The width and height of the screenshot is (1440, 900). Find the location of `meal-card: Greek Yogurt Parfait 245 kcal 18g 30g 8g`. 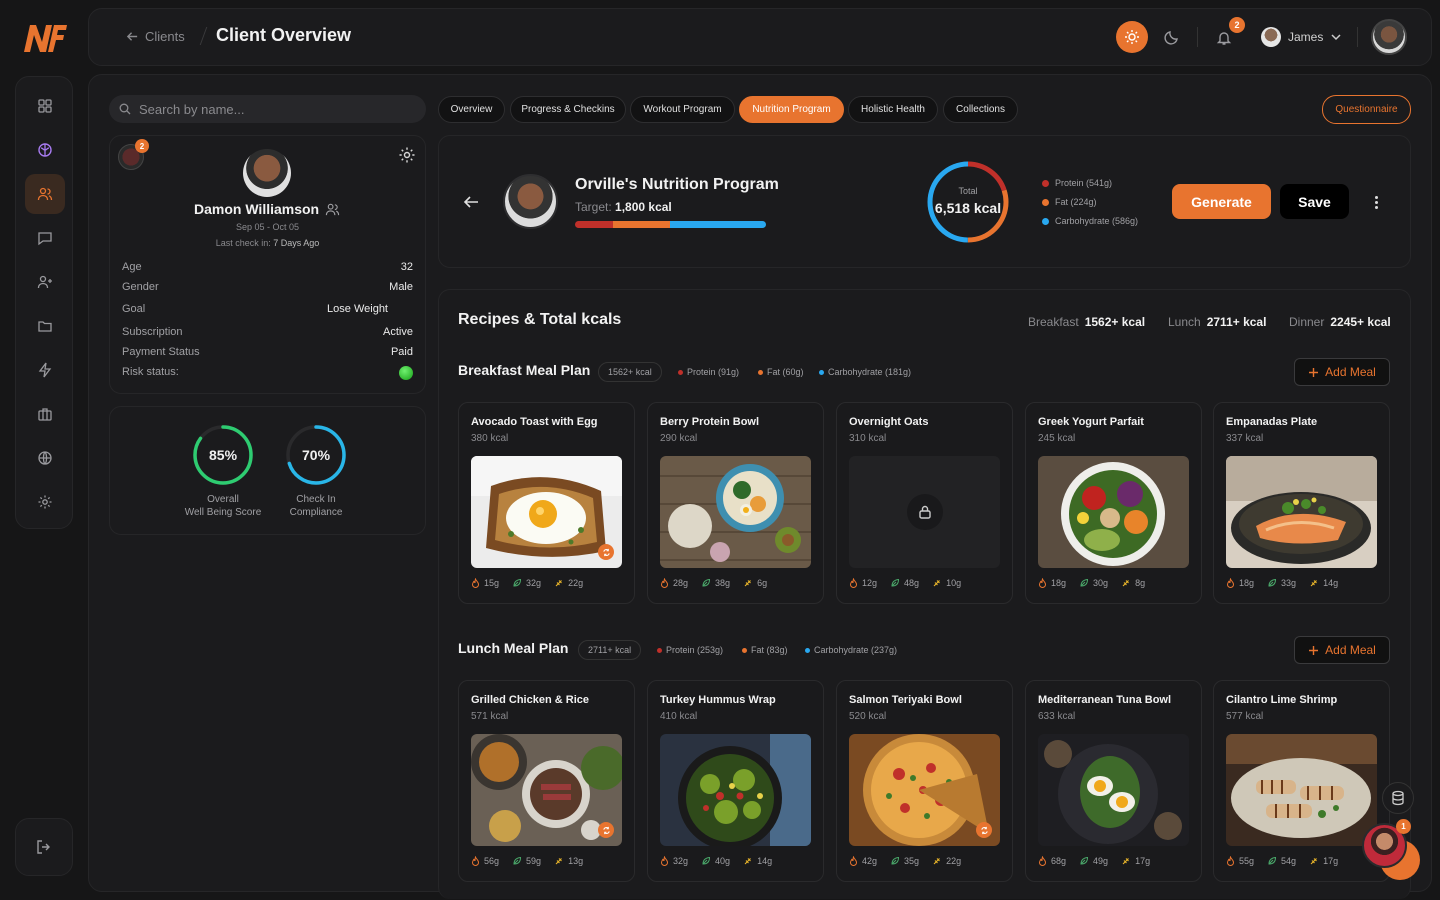

meal-card: Greek Yogurt Parfait 245 kcal 18g 30g 8g is located at coordinates (1113, 503).